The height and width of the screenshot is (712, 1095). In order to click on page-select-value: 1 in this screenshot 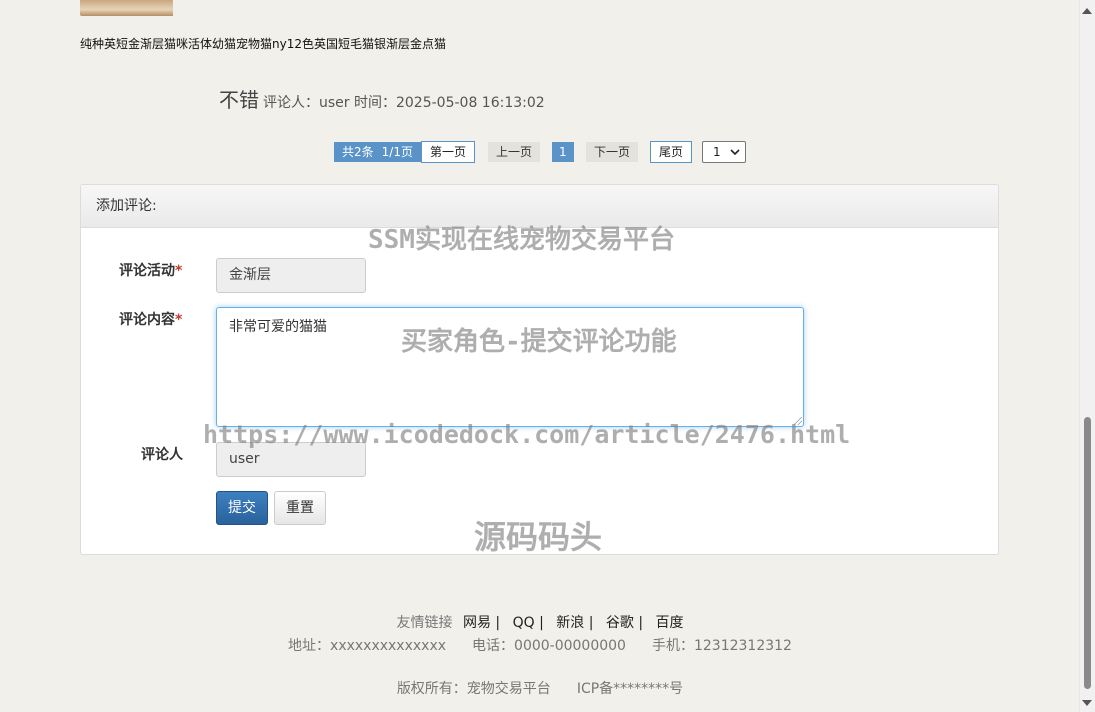, I will do `click(717, 152)`.